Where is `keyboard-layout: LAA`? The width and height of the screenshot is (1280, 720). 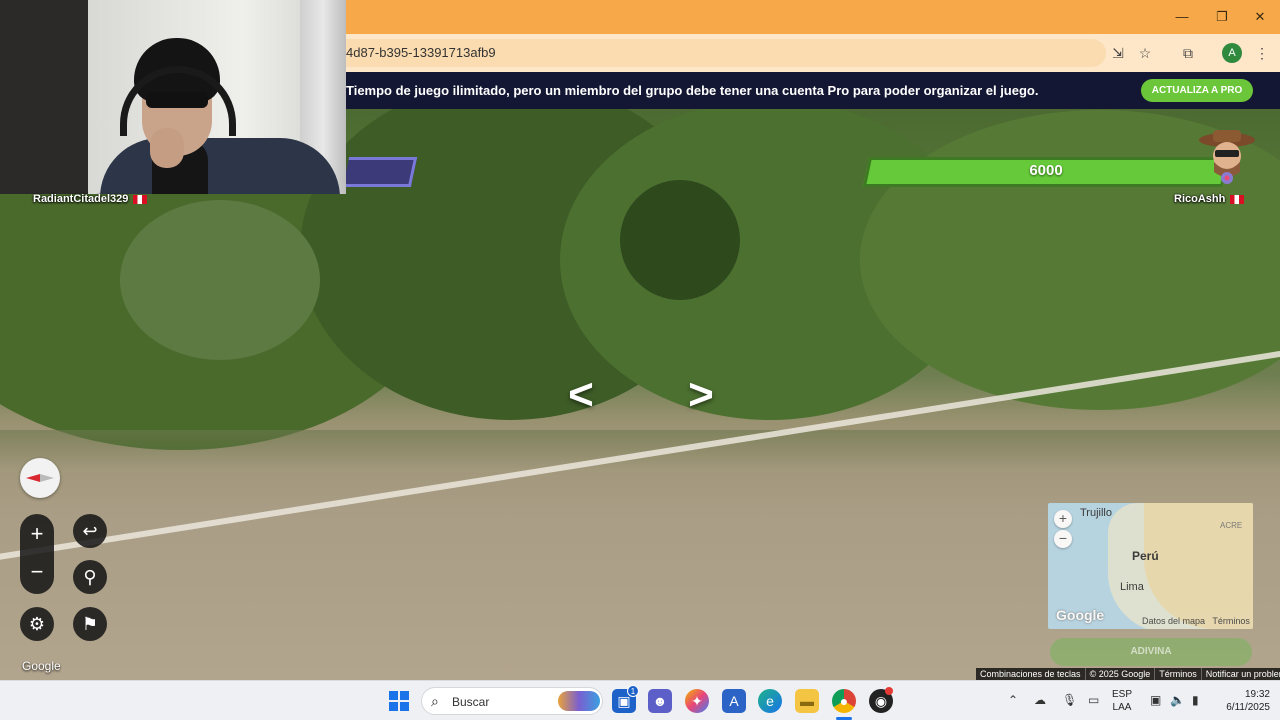 keyboard-layout: LAA is located at coordinates (1122, 707).